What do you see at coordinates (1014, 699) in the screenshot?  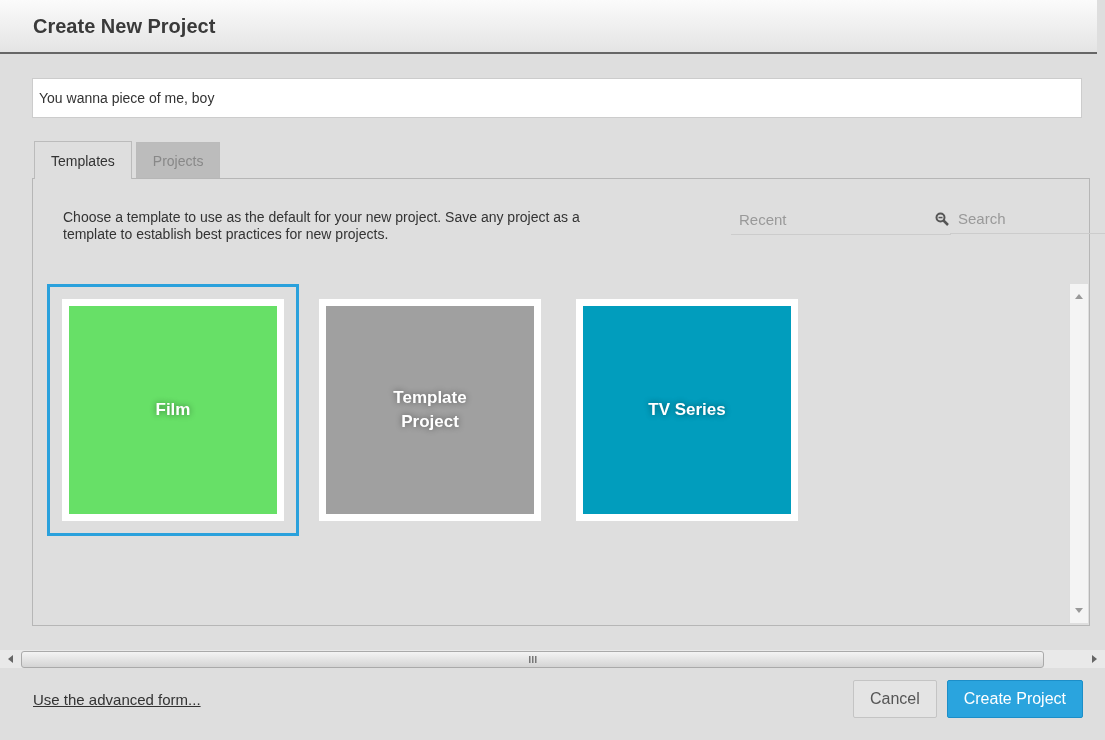 I see `create-button: Create Project` at bounding box center [1014, 699].